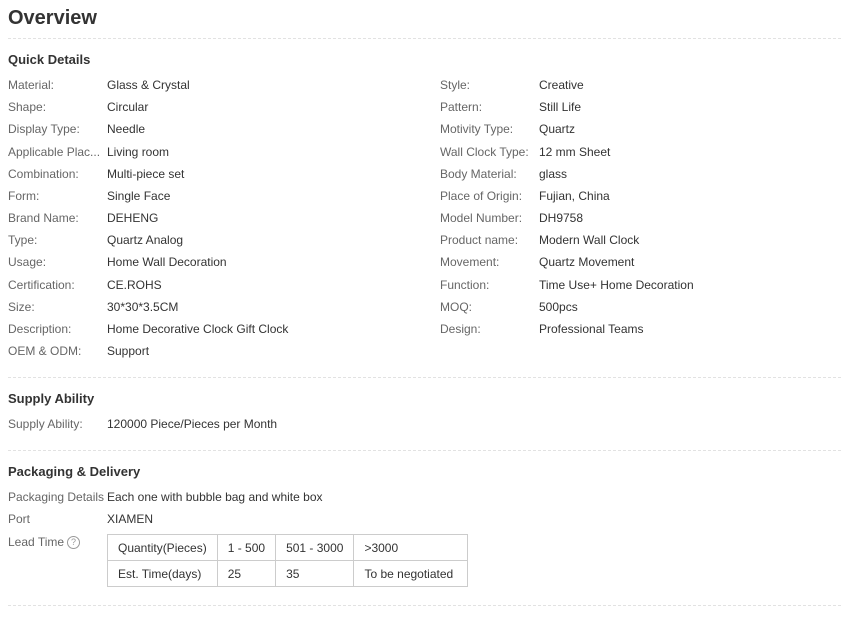 This screenshot has width=852, height=639. What do you see at coordinates (560, 107) in the screenshot?
I see `detail-value: Still Life` at bounding box center [560, 107].